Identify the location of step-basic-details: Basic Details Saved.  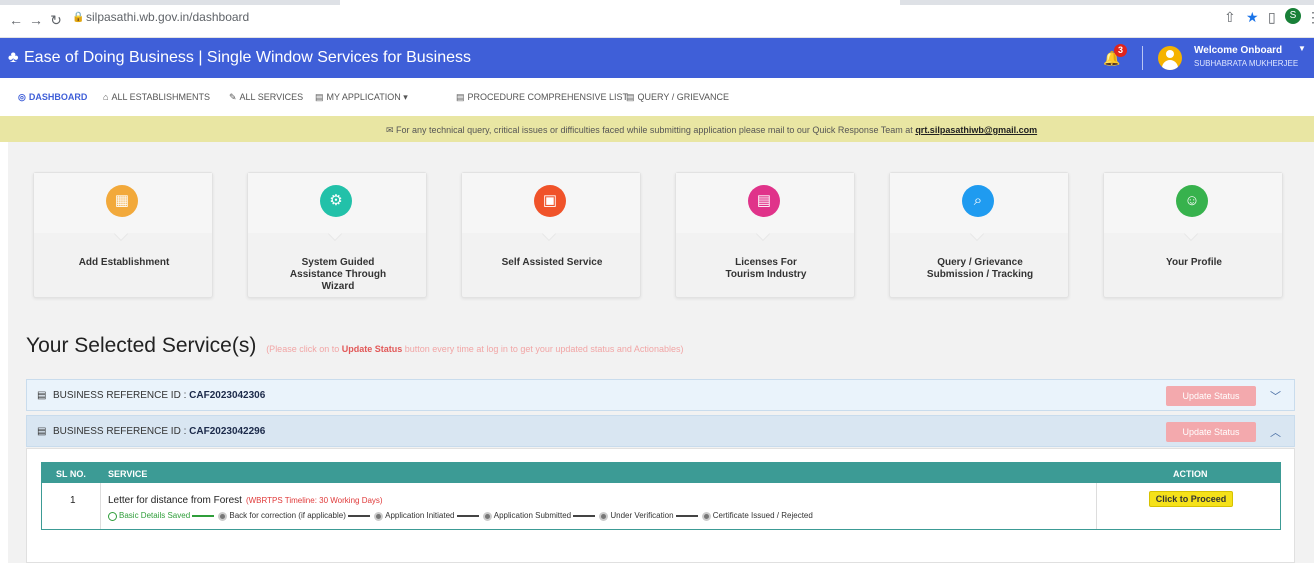
(149, 516).